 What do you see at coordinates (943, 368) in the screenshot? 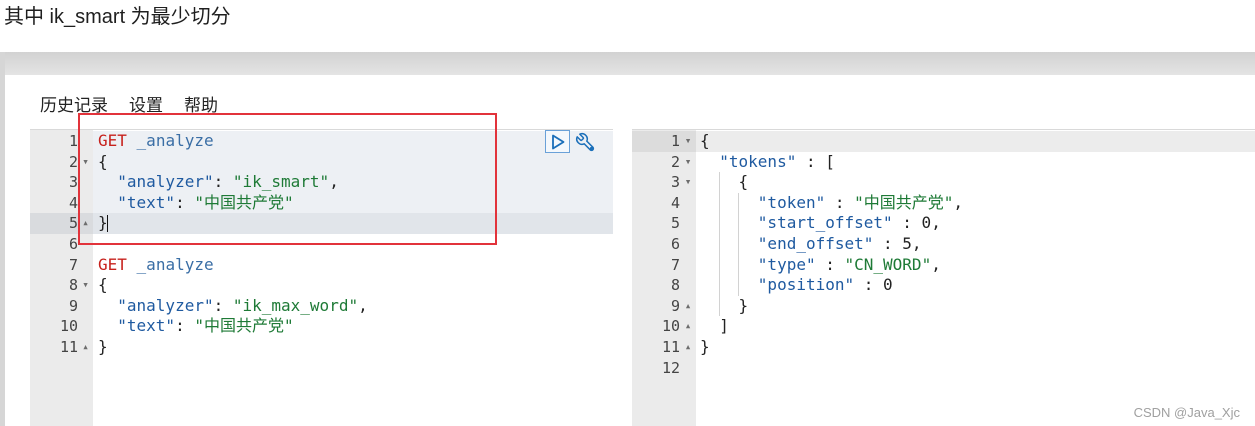
I see `code-line: 12` at bounding box center [943, 368].